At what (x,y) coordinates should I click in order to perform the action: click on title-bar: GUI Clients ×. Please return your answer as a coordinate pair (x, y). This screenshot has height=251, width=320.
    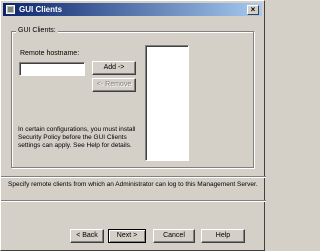
    Looking at the image, I should click on (132, 9).